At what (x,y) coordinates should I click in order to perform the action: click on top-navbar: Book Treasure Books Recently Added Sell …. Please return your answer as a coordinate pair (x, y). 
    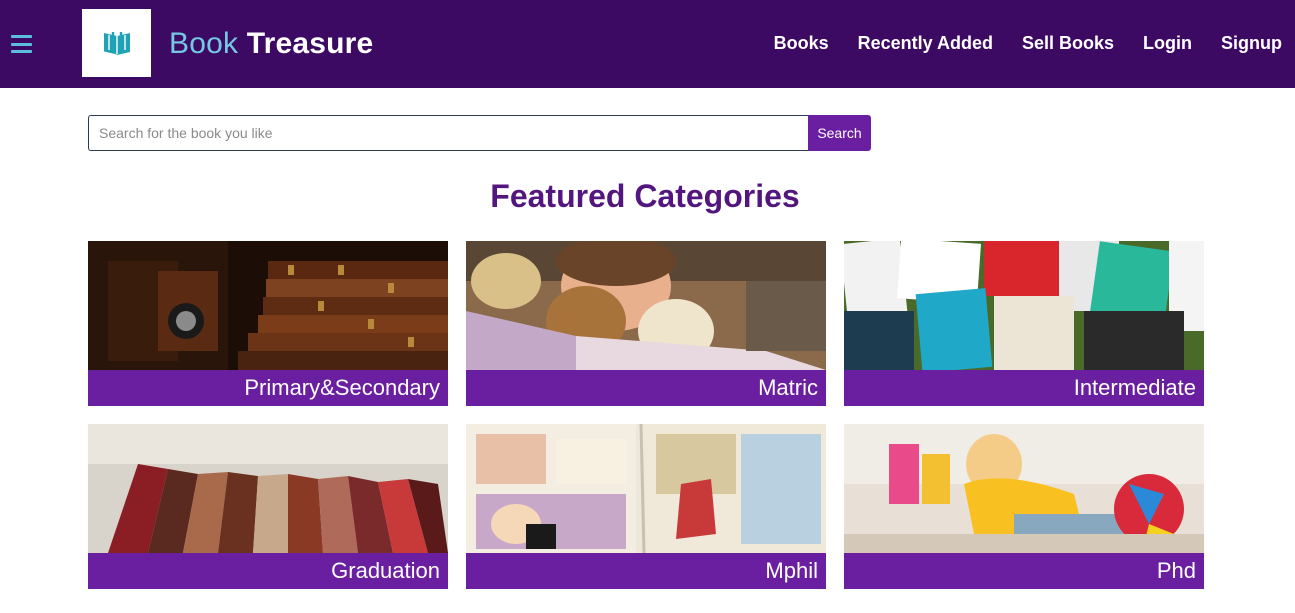
    Looking at the image, I should click on (647, 44).